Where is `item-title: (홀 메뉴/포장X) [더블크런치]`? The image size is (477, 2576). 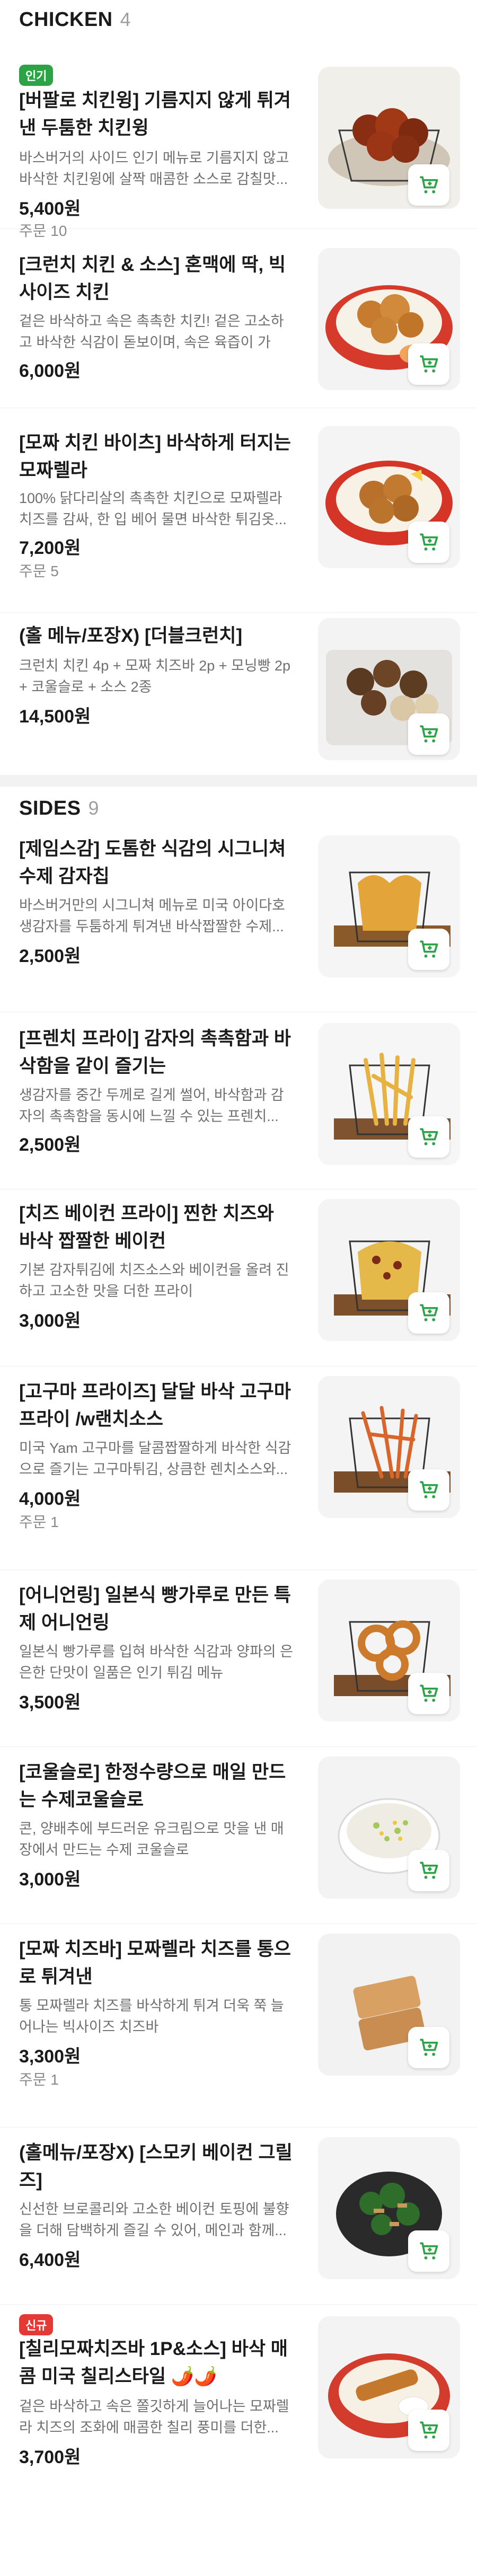 item-title: (홀 메뉴/포장X) [더블크런치] is located at coordinates (131, 635).